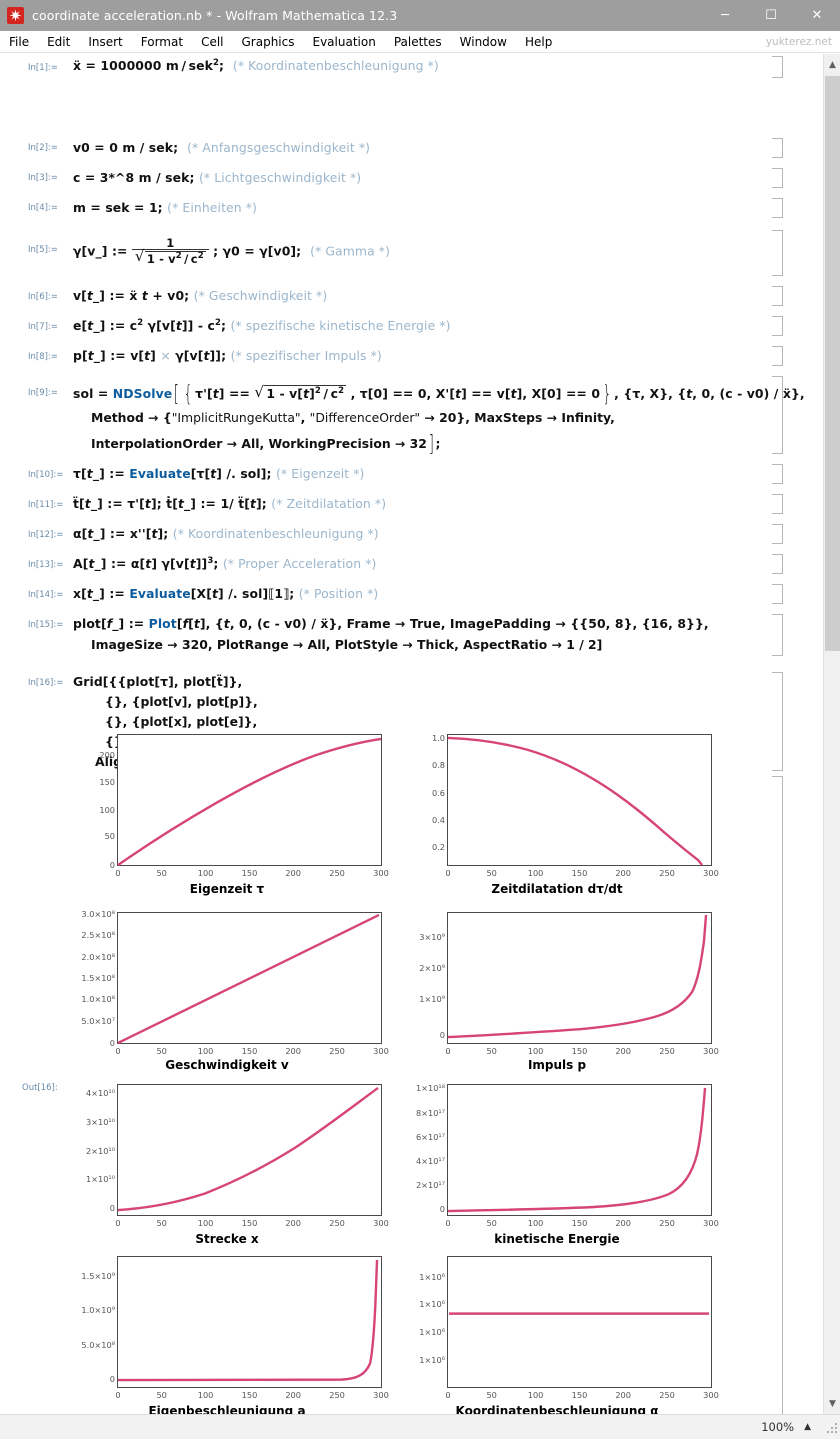 The height and width of the screenshot is (1439, 840). I want to click on menu-cell: Cell, so click(212, 42).